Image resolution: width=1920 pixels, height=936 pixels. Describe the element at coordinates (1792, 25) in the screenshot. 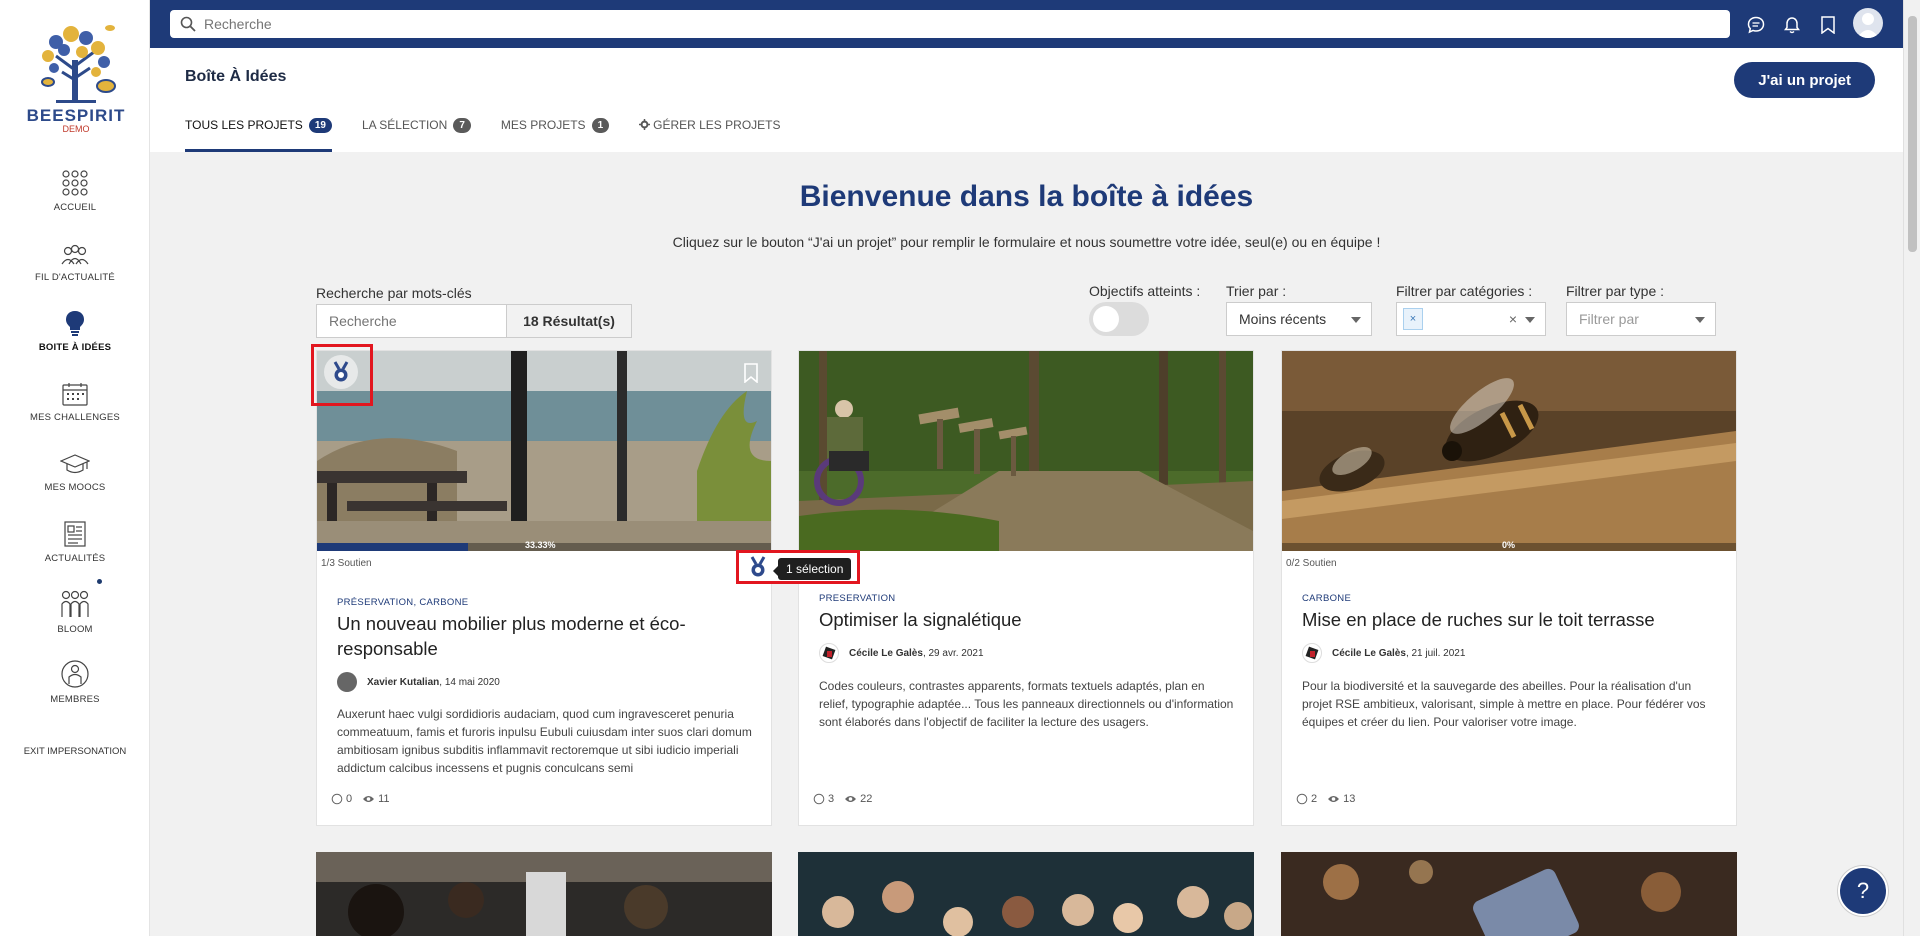

I see `bell-icon` at that location.